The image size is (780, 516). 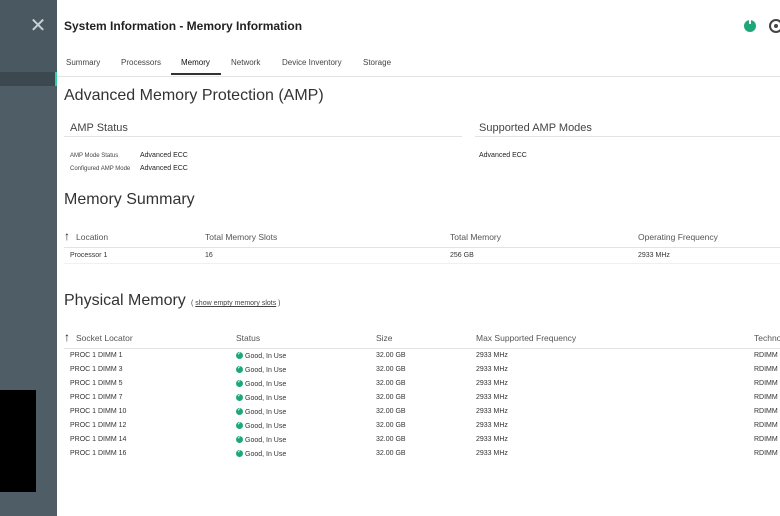 I want to click on physical-memory-title: Physical Memory, so click(x=125, y=300).